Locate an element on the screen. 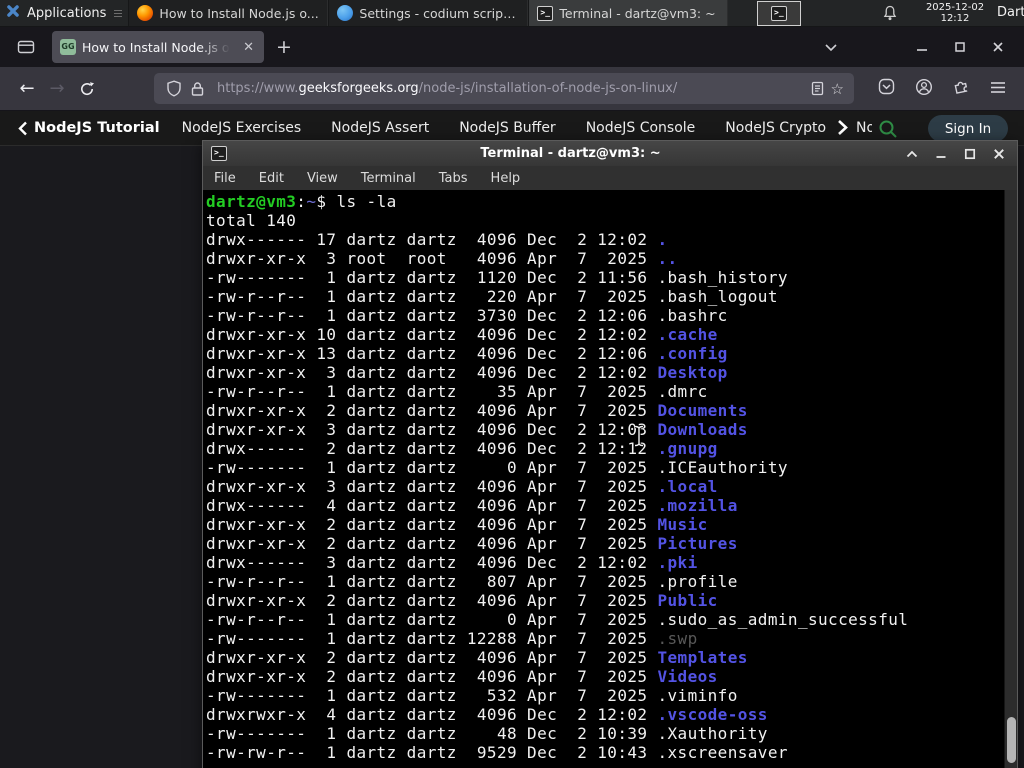 The height and width of the screenshot is (768, 1024). reload-icon is located at coordinates (87, 89).